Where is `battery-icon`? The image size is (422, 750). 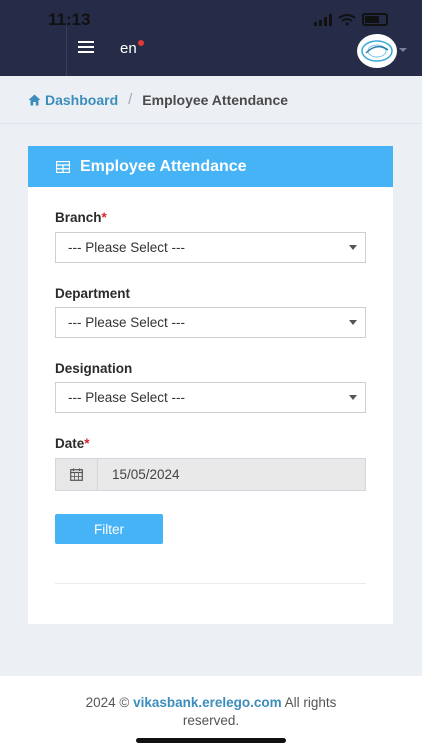
battery-icon is located at coordinates (375, 19).